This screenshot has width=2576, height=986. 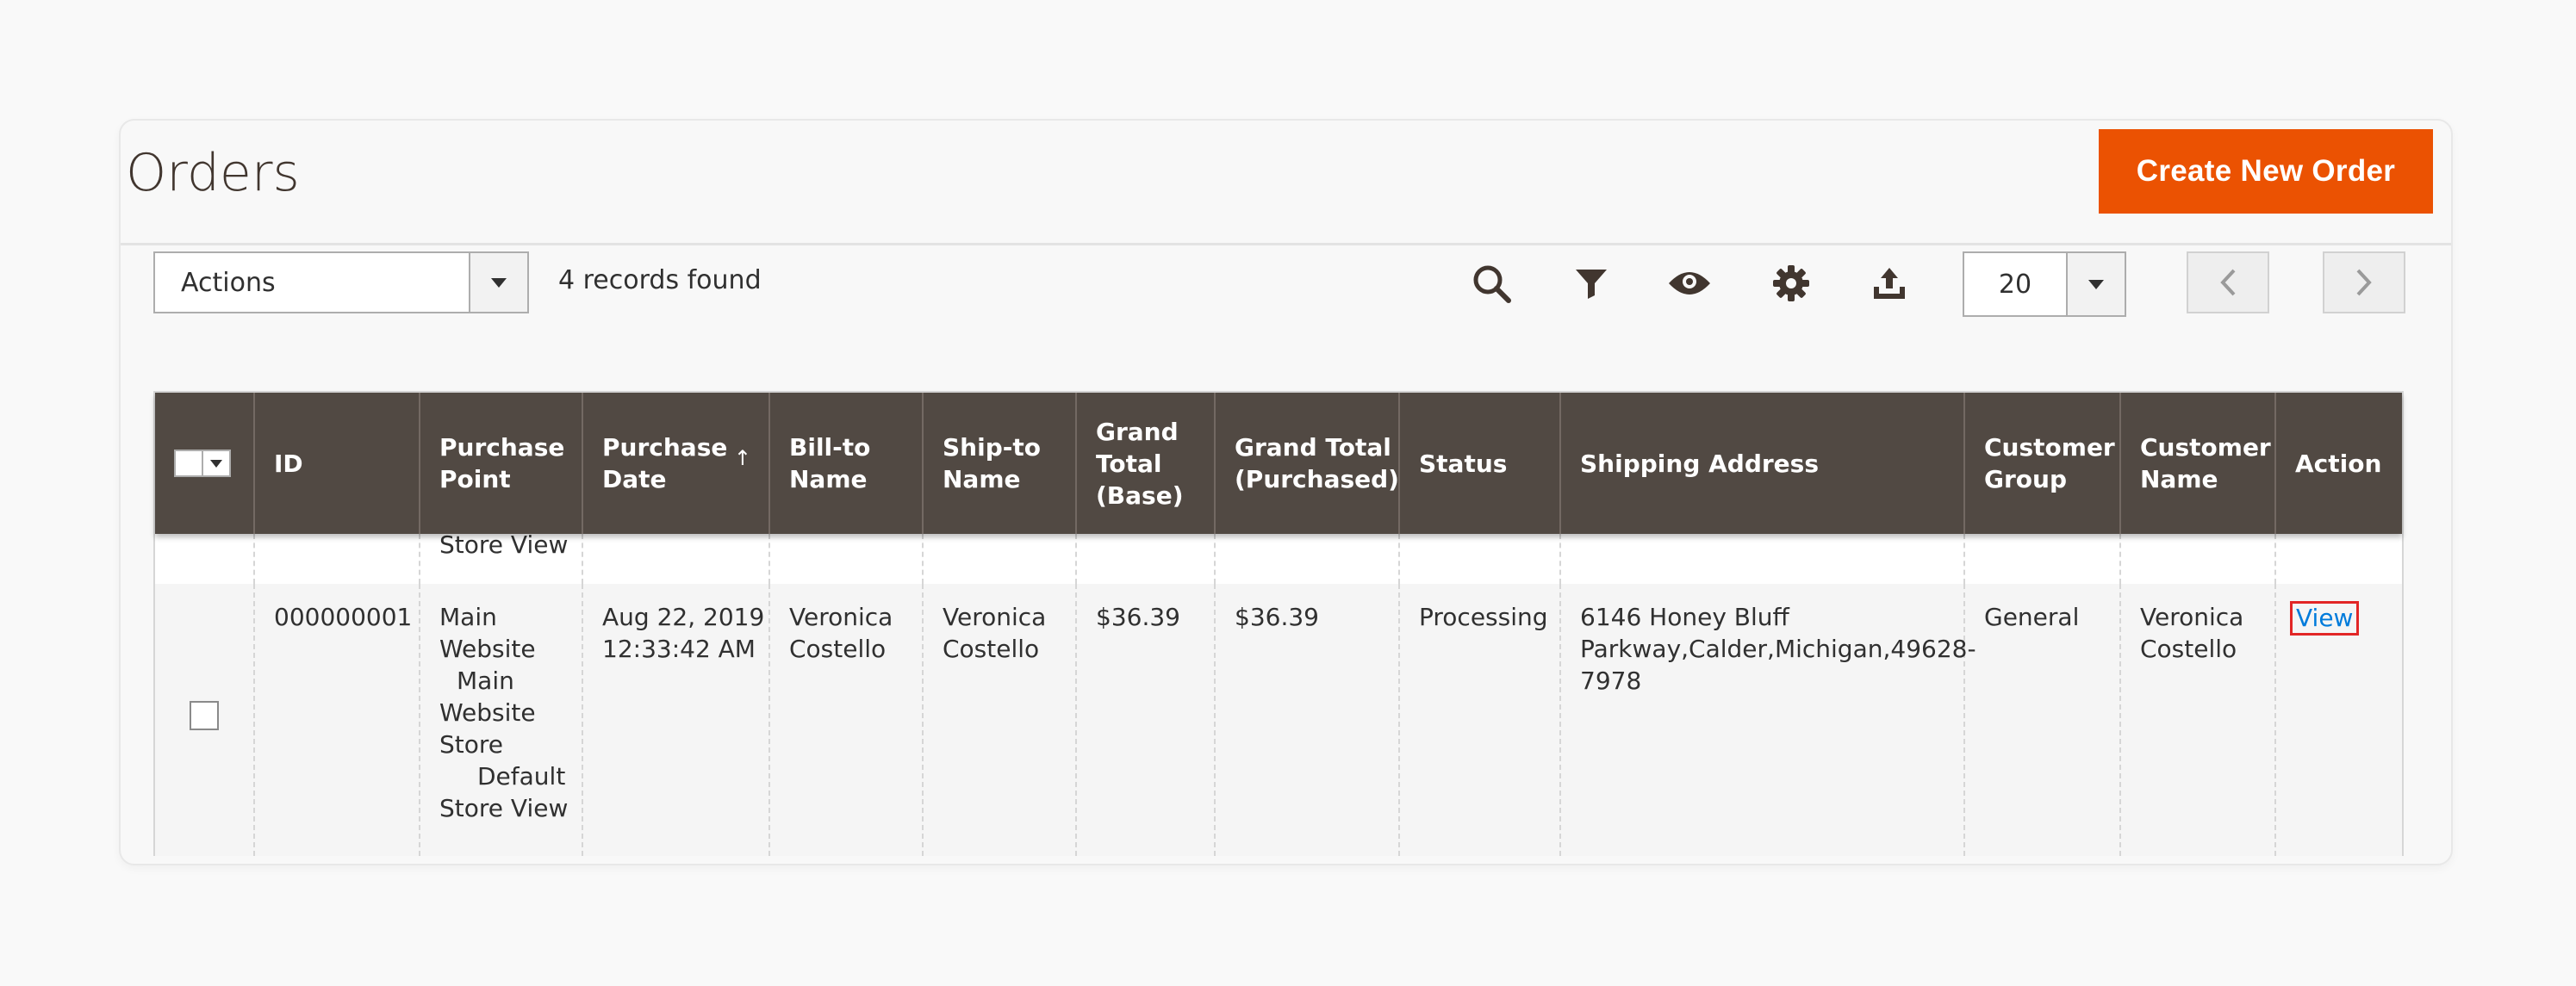 I want to click on actions-dropdown: Actions, so click(x=341, y=282).